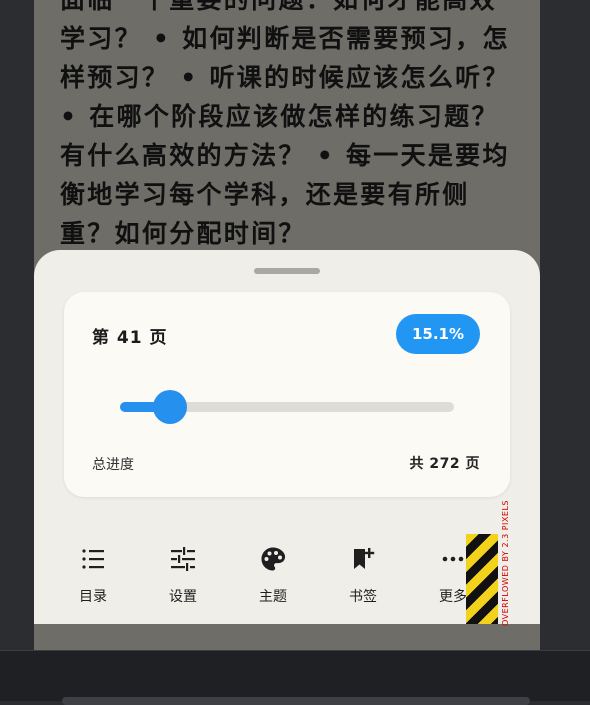 This screenshot has height=705, width=590. Describe the element at coordinates (296, 701) in the screenshot. I see `gesture-handle` at that location.